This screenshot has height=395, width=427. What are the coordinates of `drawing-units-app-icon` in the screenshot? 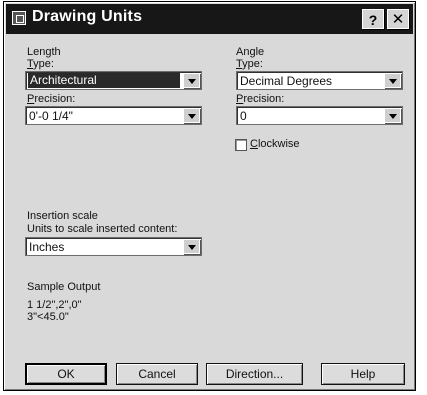 It's located at (19, 18).